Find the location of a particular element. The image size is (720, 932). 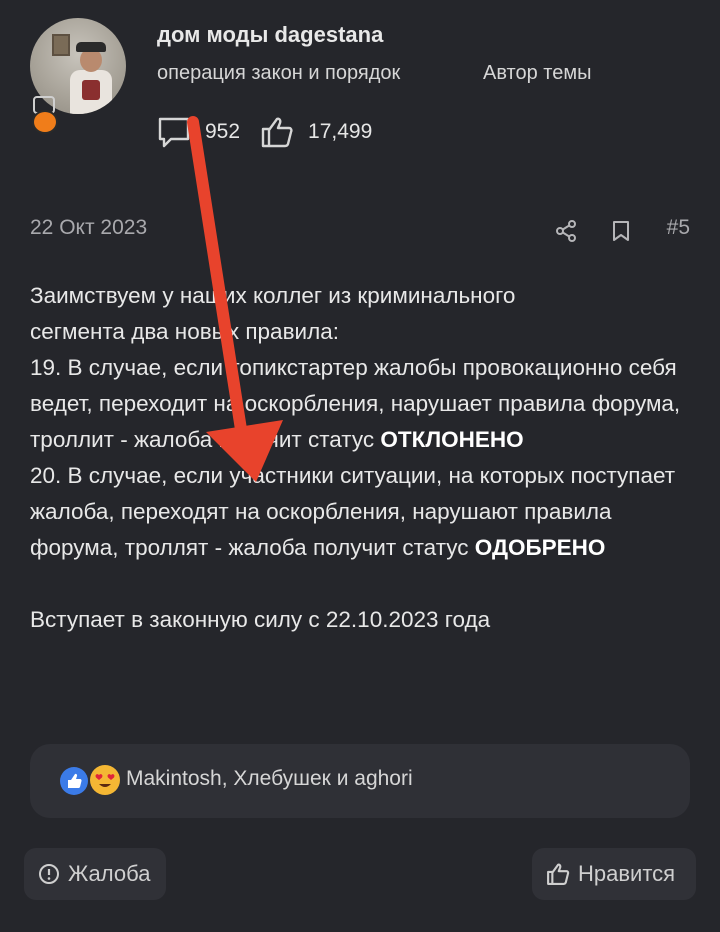

rule-19-status: ОТКЛОНЕНО is located at coordinates (452, 439).